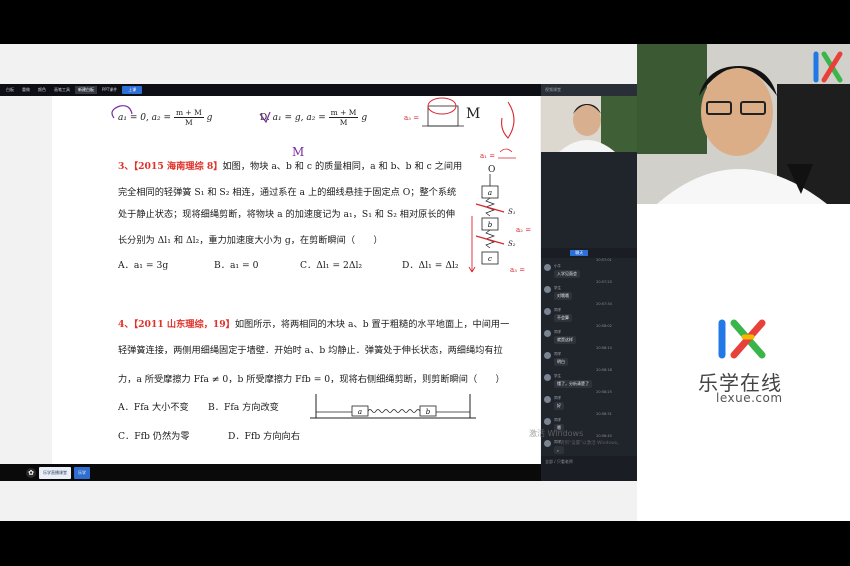  I want to click on classroom-toolbar: 白板 重做 颜色 画笔工具 新建白板 PPT课件 上课, so click(270, 90).